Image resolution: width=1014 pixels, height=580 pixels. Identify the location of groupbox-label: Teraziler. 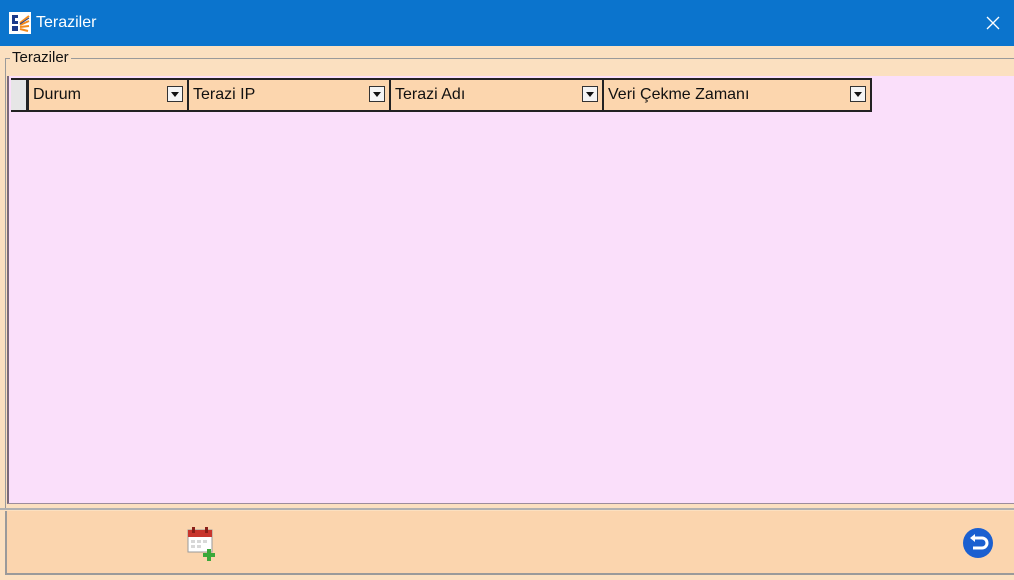
(40, 57).